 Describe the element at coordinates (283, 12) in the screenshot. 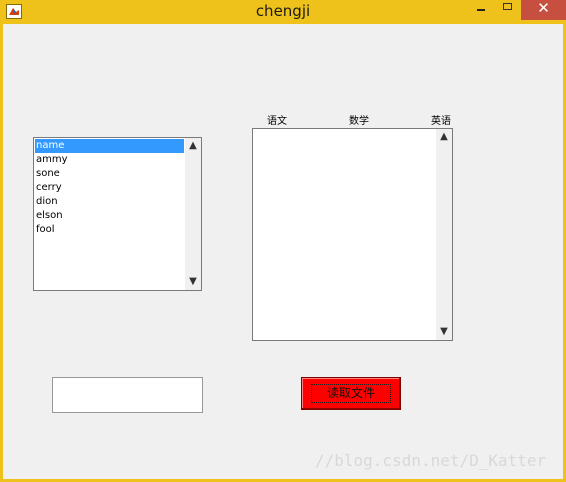

I see `title-bar: chengji ✕` at that location.